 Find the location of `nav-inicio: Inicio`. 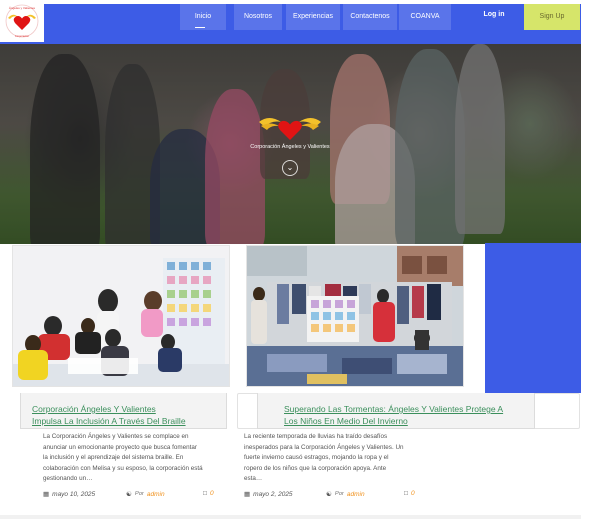

nav-inicio: Inicio is located at coordinates (203, 17).